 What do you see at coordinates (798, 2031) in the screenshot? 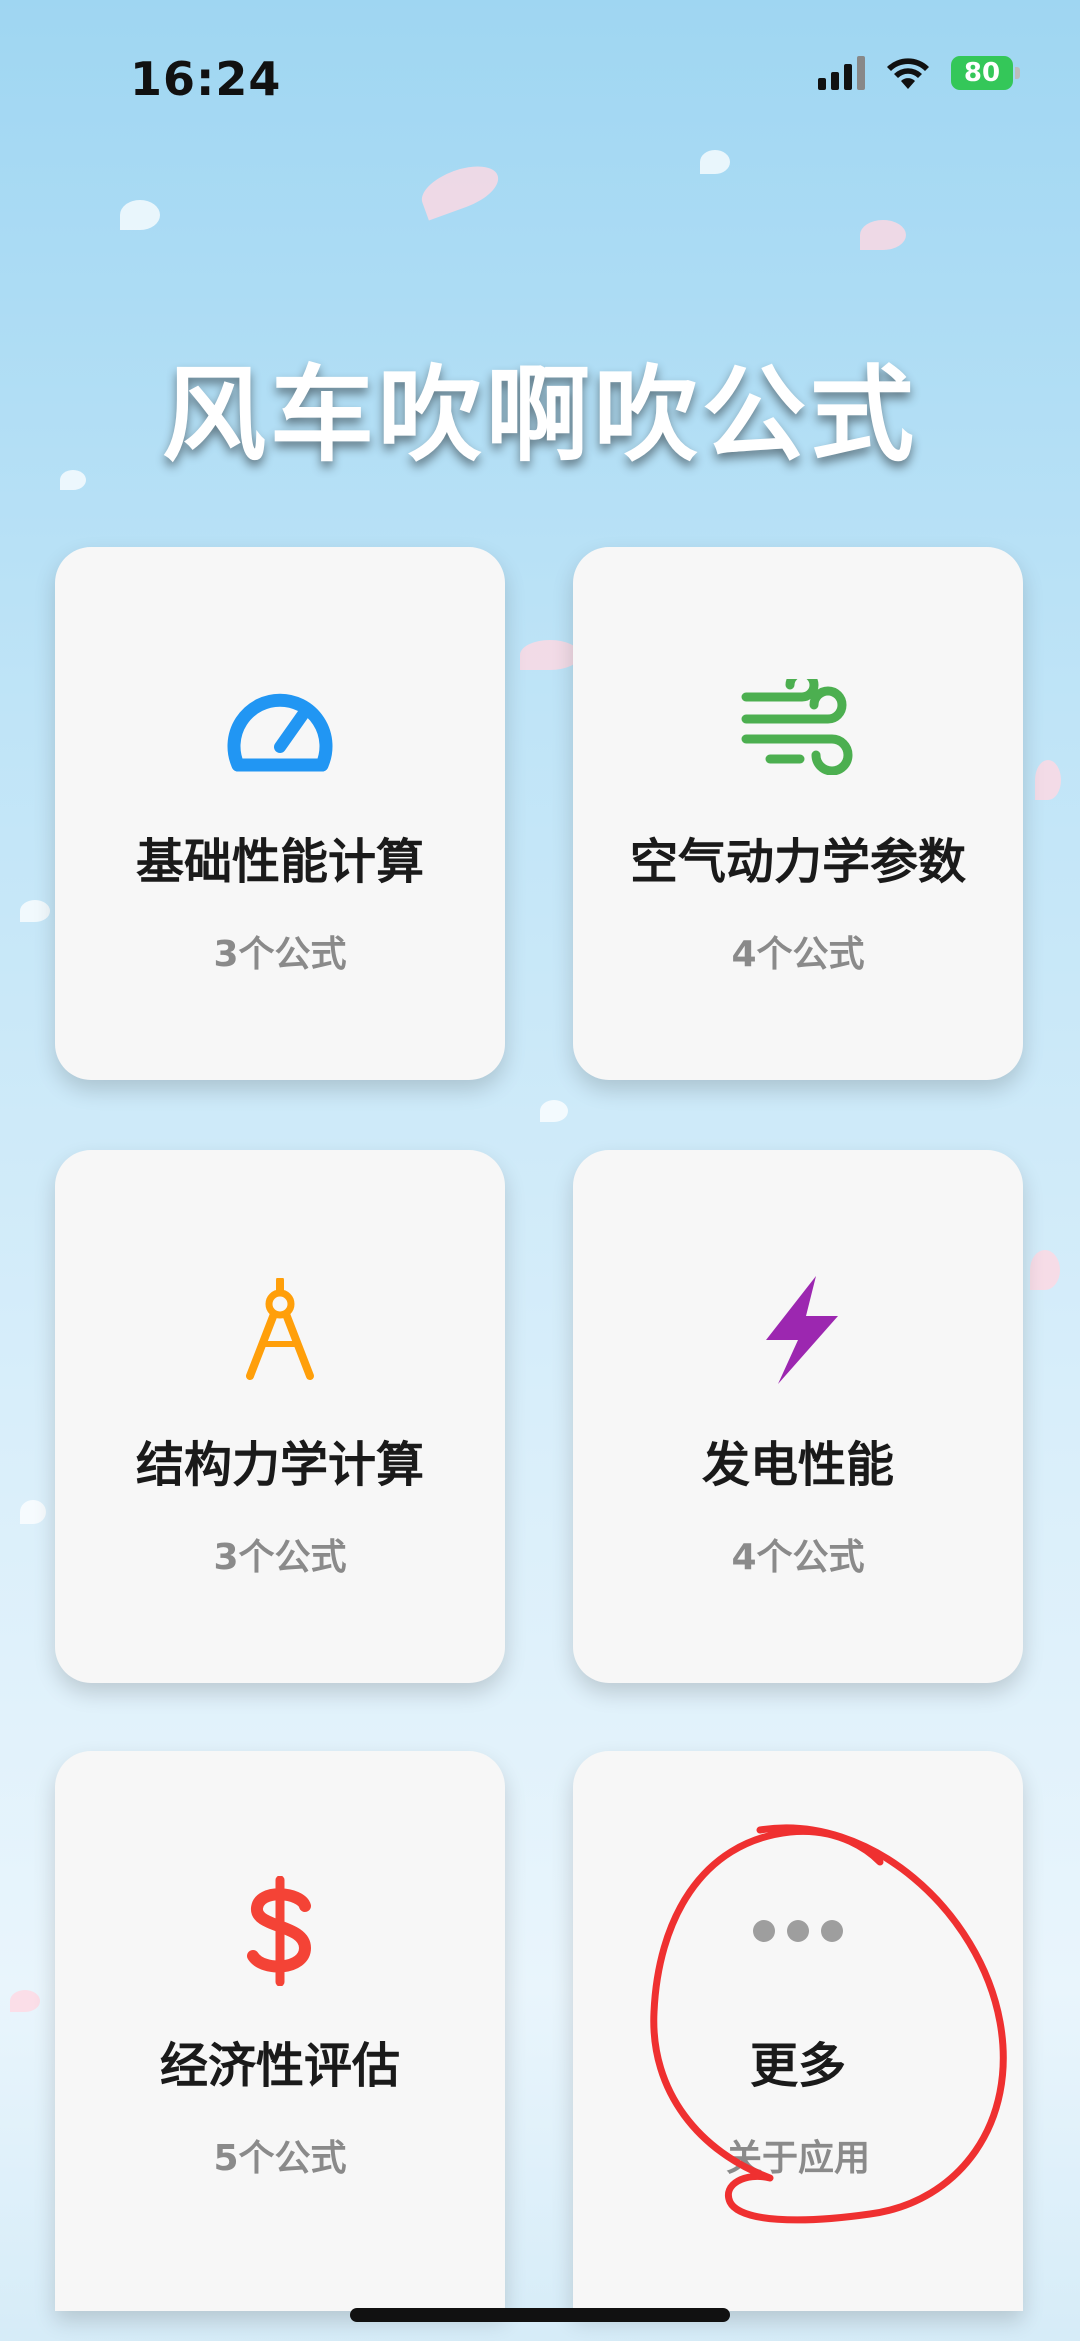
I see `card-more: 更多 关于应用` at bounding box center [798, 2031].